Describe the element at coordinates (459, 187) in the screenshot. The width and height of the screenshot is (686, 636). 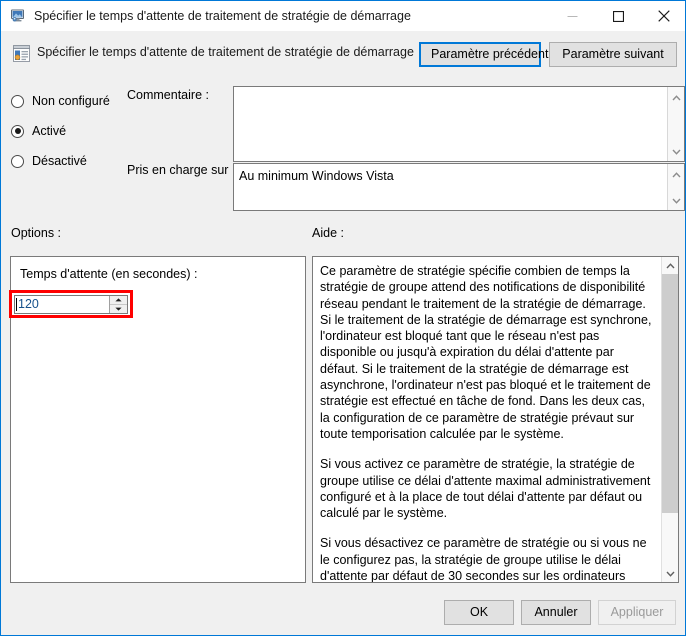
I see `supported-on-textarea: Au minimum Windows Vista` at that location.